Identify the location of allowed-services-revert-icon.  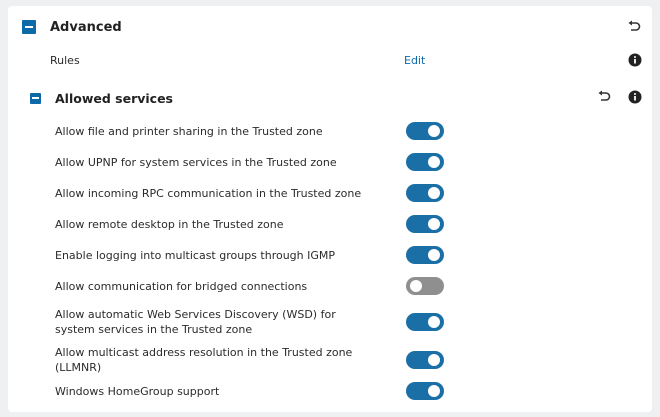
(604, 97).